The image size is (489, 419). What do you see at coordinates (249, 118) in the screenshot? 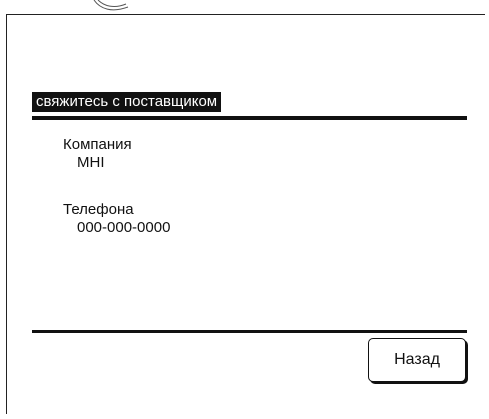
I see `header-divider` at bounding box center [249, 118].